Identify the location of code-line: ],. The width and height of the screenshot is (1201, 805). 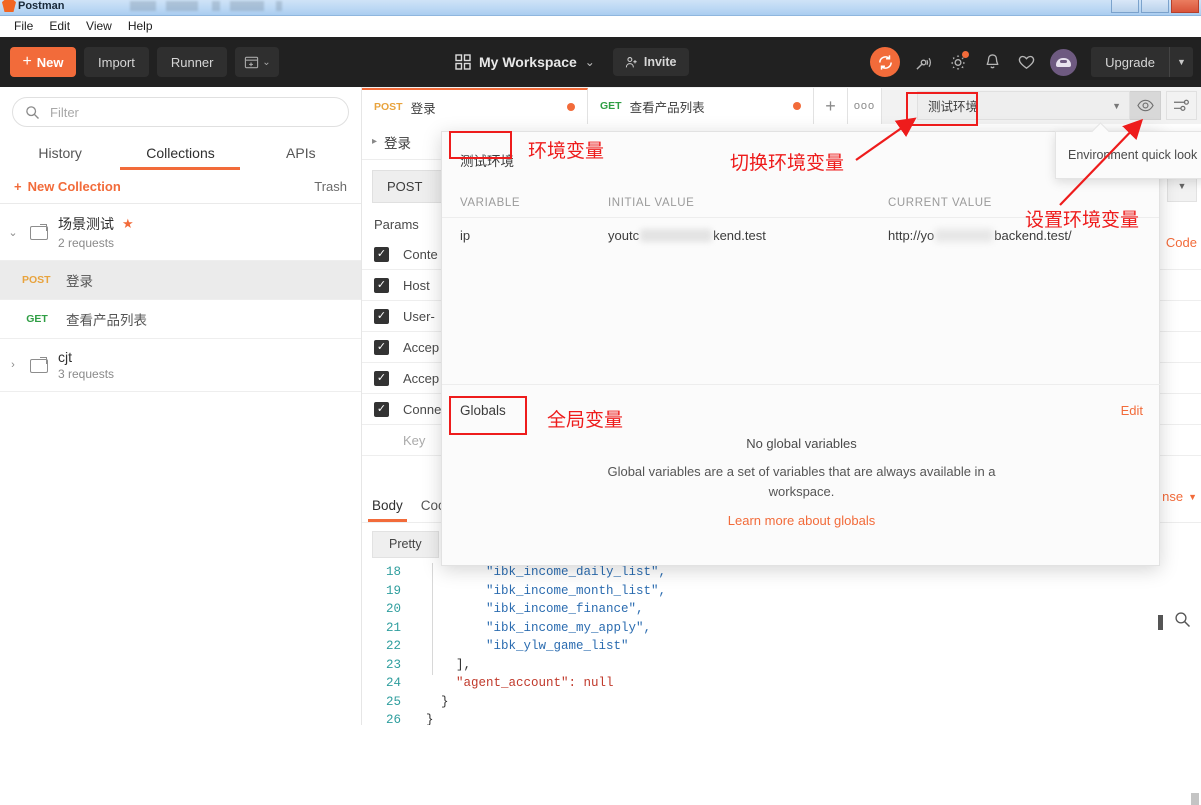
(449, 664).